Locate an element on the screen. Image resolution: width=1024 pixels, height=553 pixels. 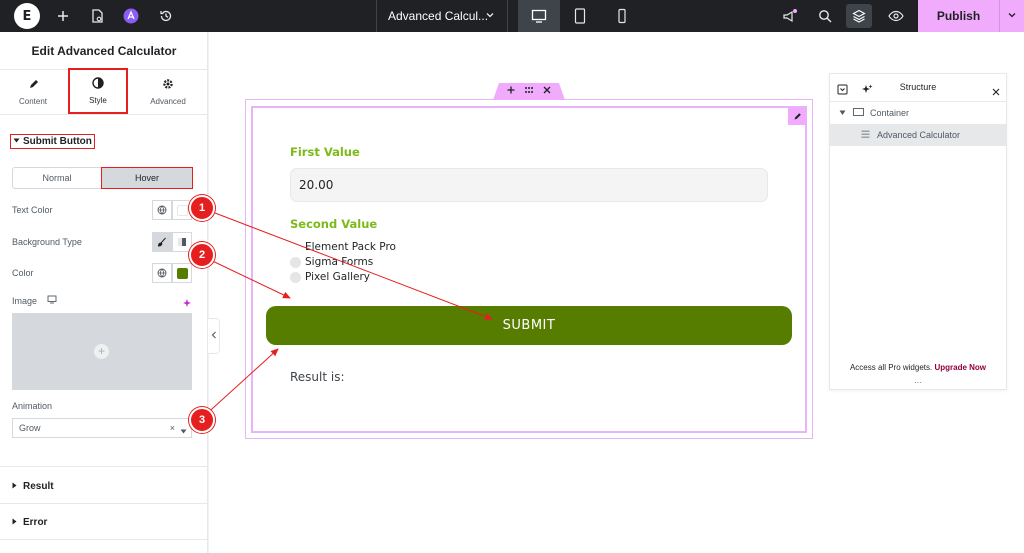
publish-button: Publish is located at coordinates (958, 16).